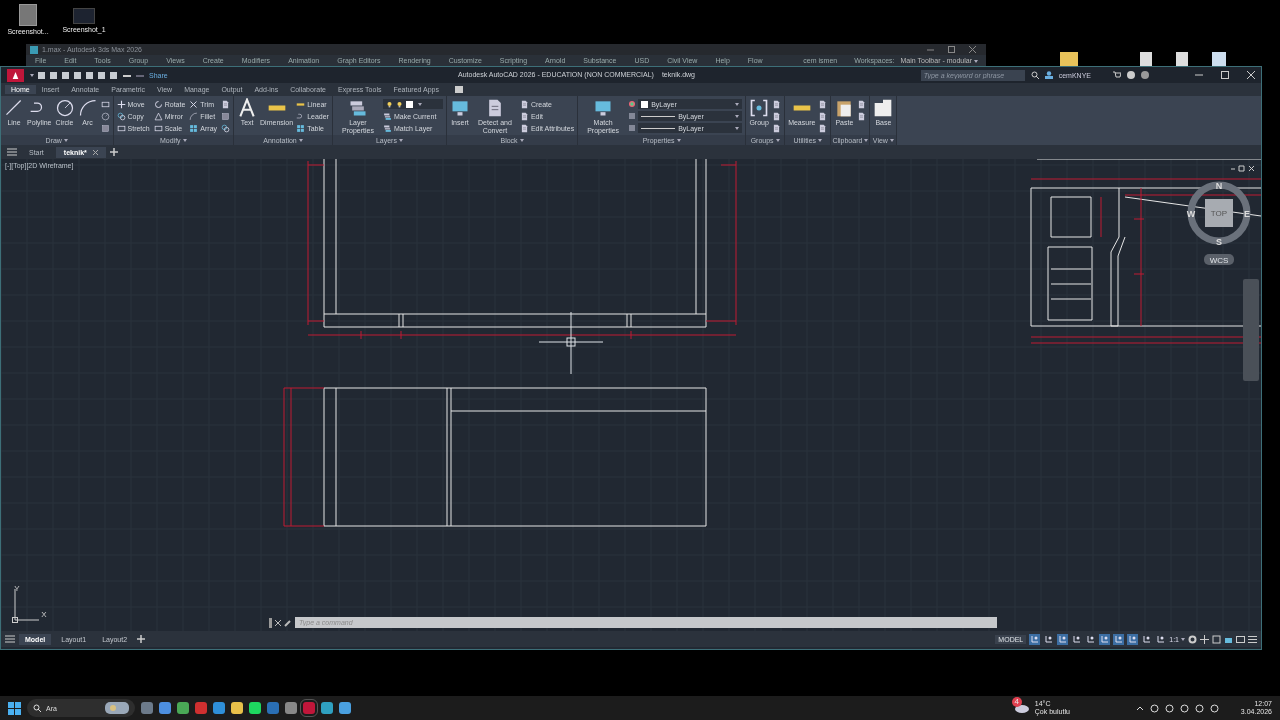  What do you see at coordinates (26, 605) in the screenshot?
I see `ucs-axes-icon` at bounding box center [26, 605].